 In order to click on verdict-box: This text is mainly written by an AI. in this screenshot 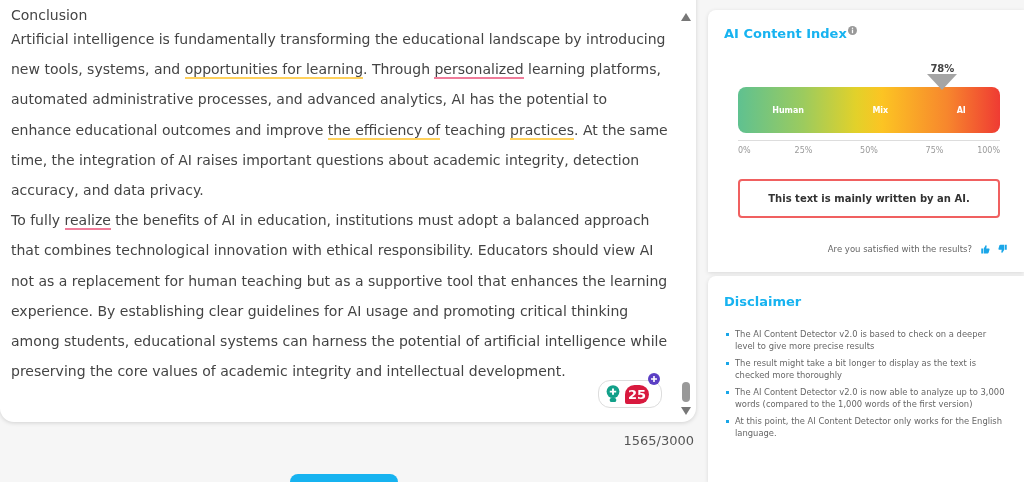, I will do `click(869, 198)`.